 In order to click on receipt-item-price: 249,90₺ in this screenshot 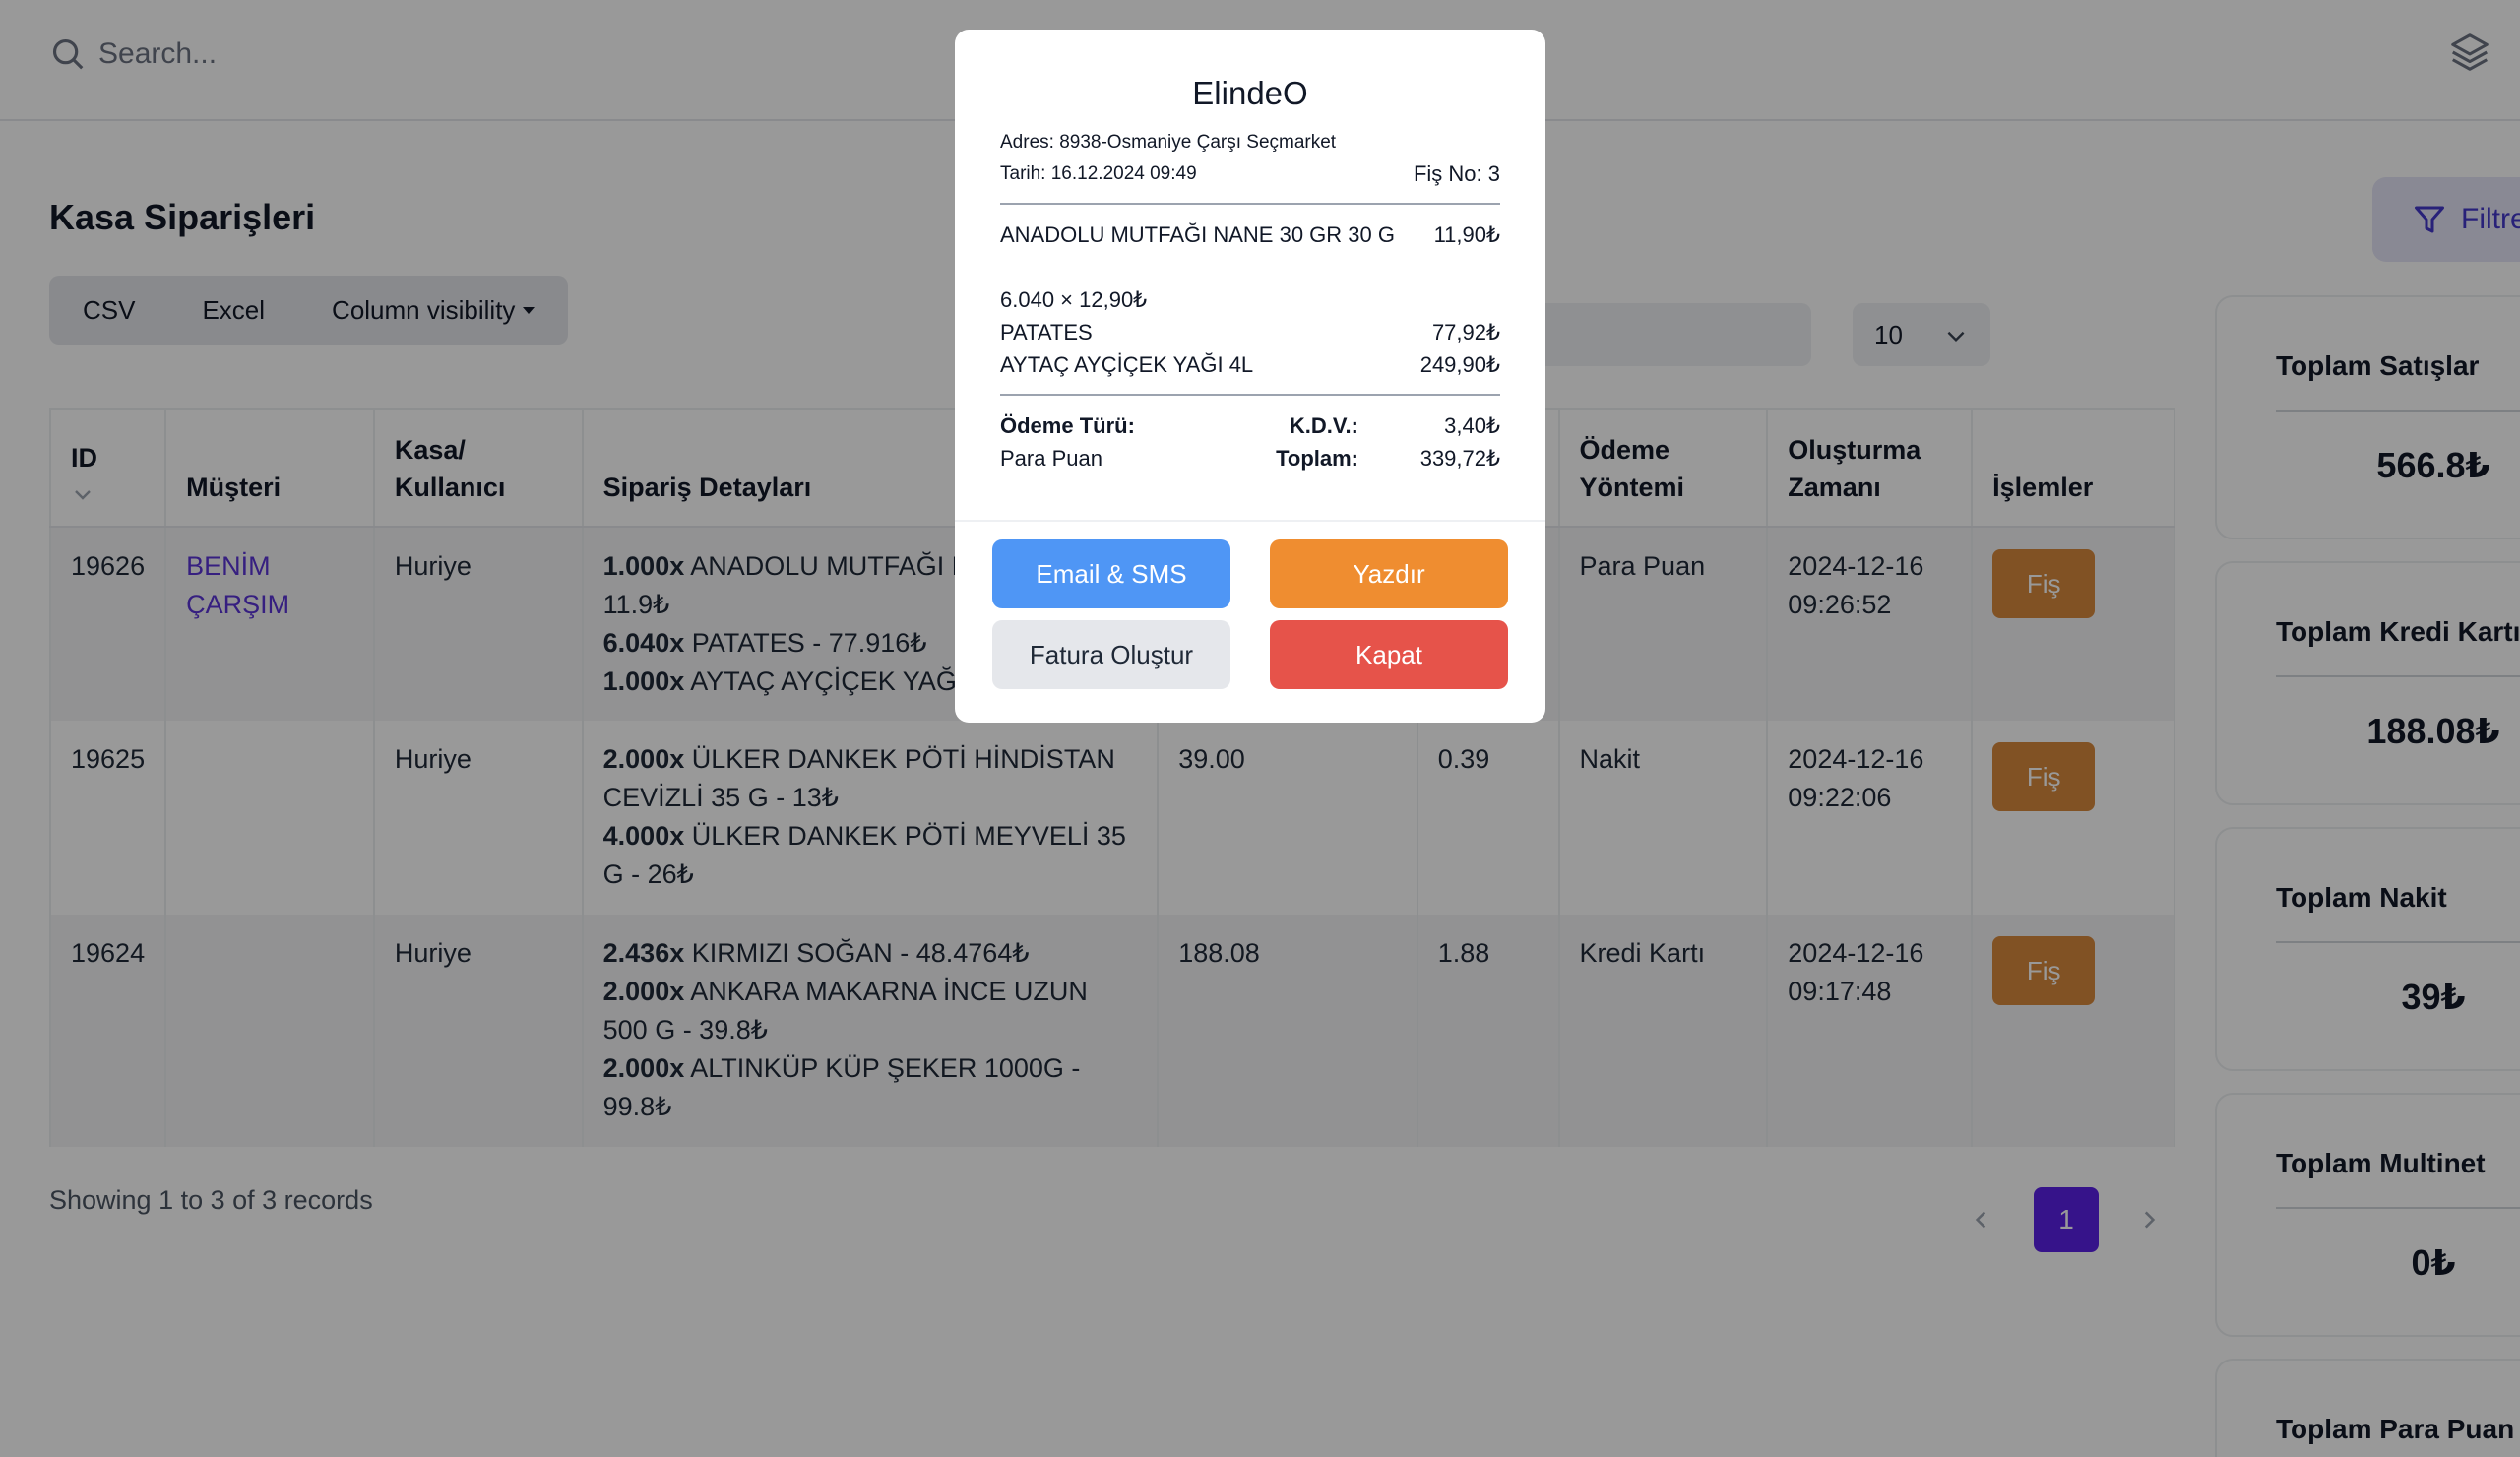, I will do `click(1459, 364)`.